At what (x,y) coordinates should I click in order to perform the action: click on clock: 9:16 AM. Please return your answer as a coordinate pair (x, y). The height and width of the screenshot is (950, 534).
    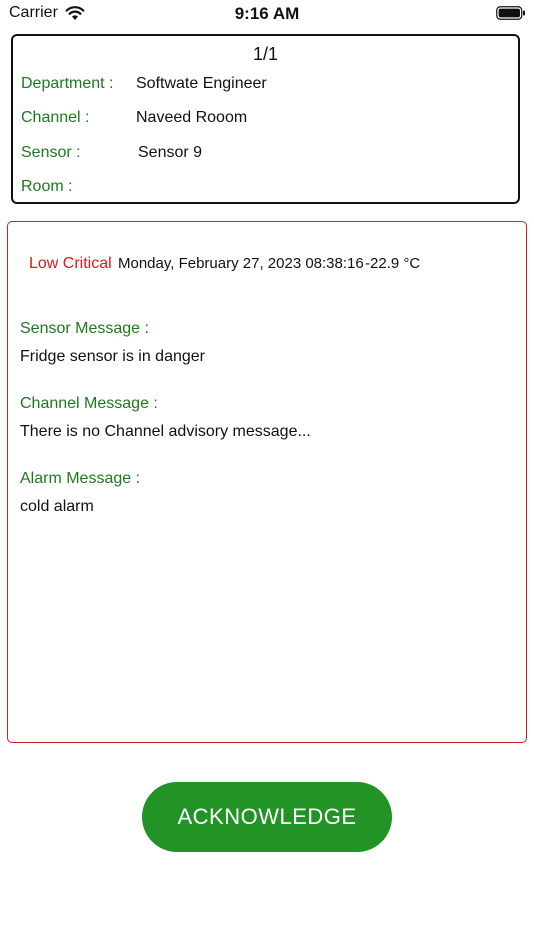
    Looking at the image, I should click on (267, 13).